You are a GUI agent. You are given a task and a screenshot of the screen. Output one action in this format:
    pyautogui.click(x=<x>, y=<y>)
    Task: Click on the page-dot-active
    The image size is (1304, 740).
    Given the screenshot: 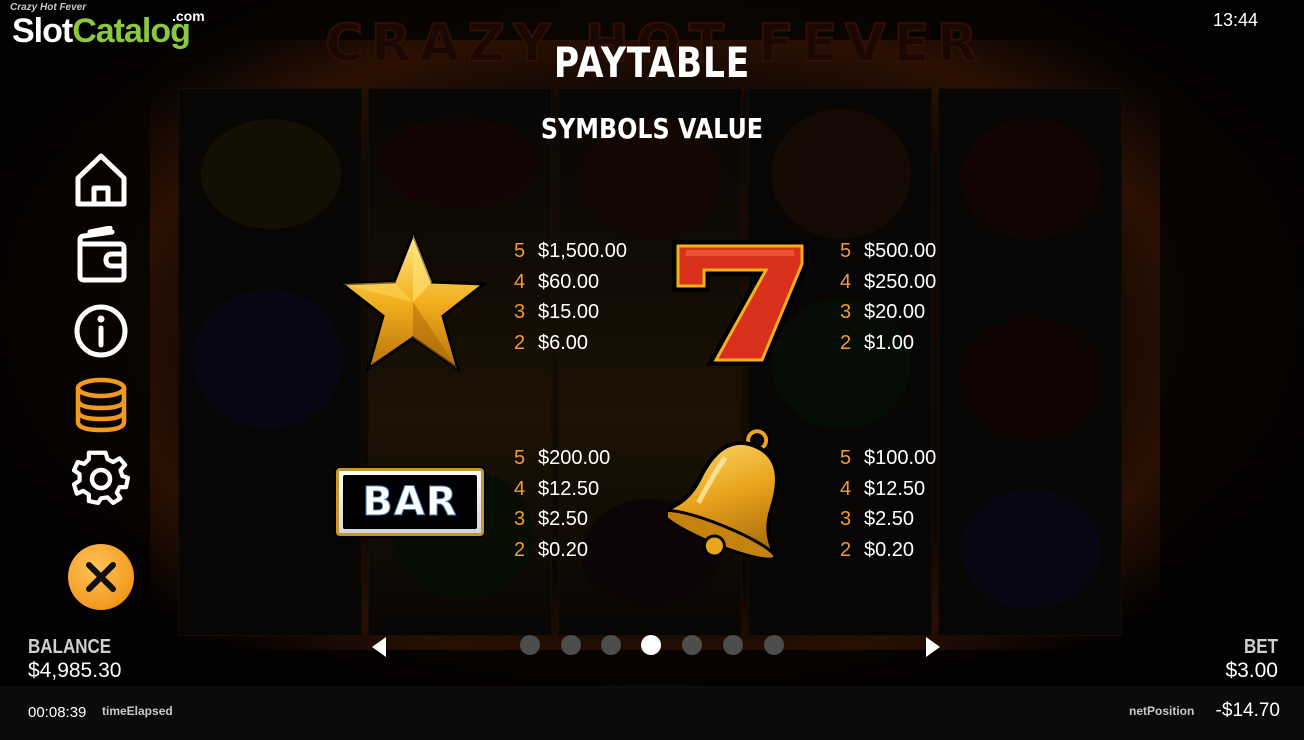 What is the action you would take?
    pyautogui.click(x=651, y=645)
    